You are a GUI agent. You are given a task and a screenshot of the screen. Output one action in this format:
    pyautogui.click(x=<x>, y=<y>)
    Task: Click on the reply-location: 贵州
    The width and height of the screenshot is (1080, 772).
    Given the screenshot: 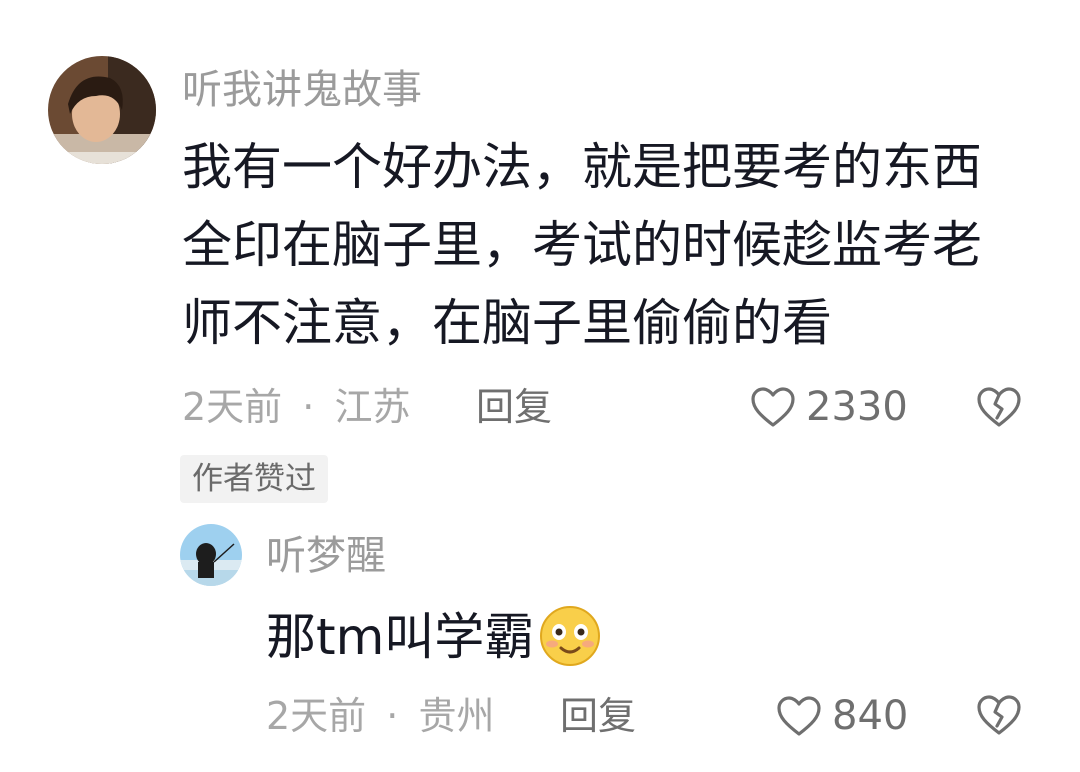 What is the action you would take?
    pyautogui.click(x=456, y=716)
    